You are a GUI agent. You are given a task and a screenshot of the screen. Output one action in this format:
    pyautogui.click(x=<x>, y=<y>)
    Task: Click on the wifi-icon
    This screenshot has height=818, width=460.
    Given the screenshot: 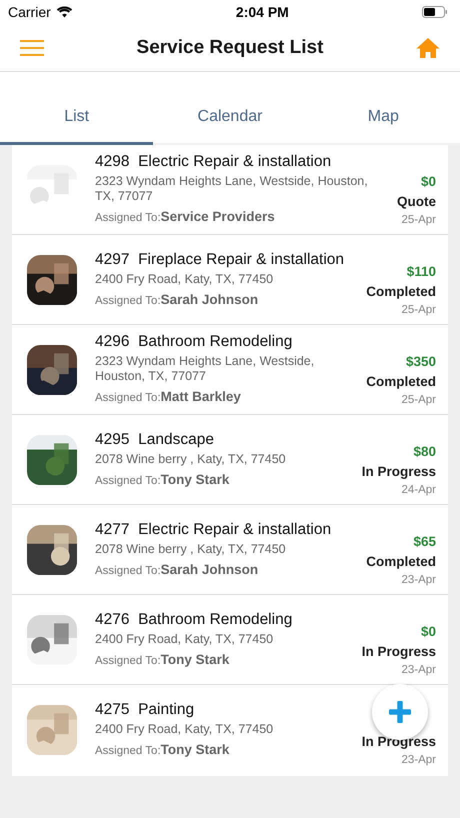 What is the action you would take?
    pyautogui.click(x=64, y=12)
    